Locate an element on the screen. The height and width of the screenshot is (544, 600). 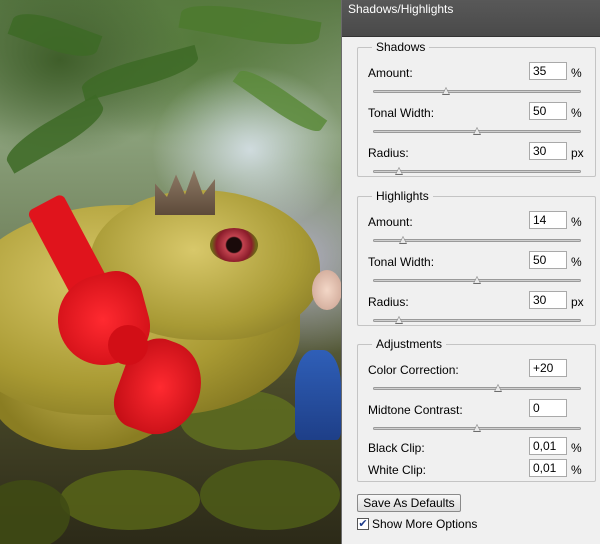
highlights-tonal-slider is located at coordinates (477, 280).